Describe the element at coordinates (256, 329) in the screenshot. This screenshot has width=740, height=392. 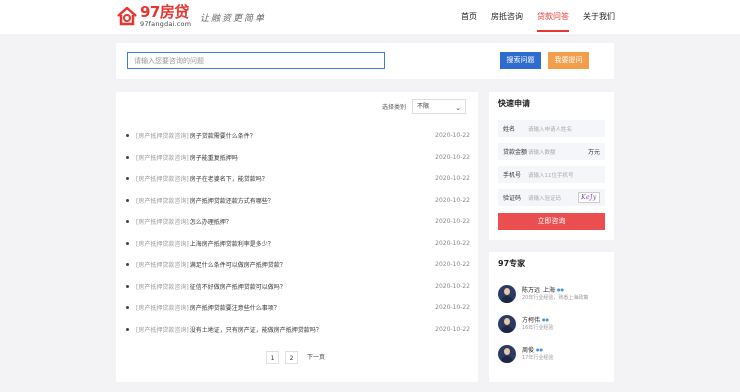
I see `question-title: 没有土地证，只有房产证，能做房产抵押贷款吗？` at that location.